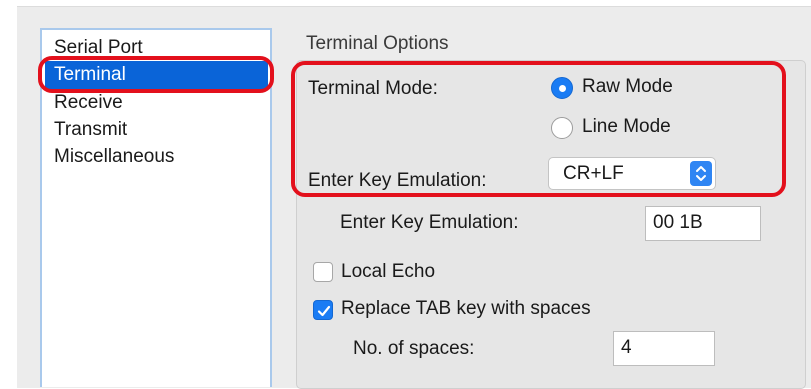 Image resolution: width=811 pixels, height=389 pixels. I want to click on replace-tab-label: Replace TAB key with spaces, so click(466, 309).